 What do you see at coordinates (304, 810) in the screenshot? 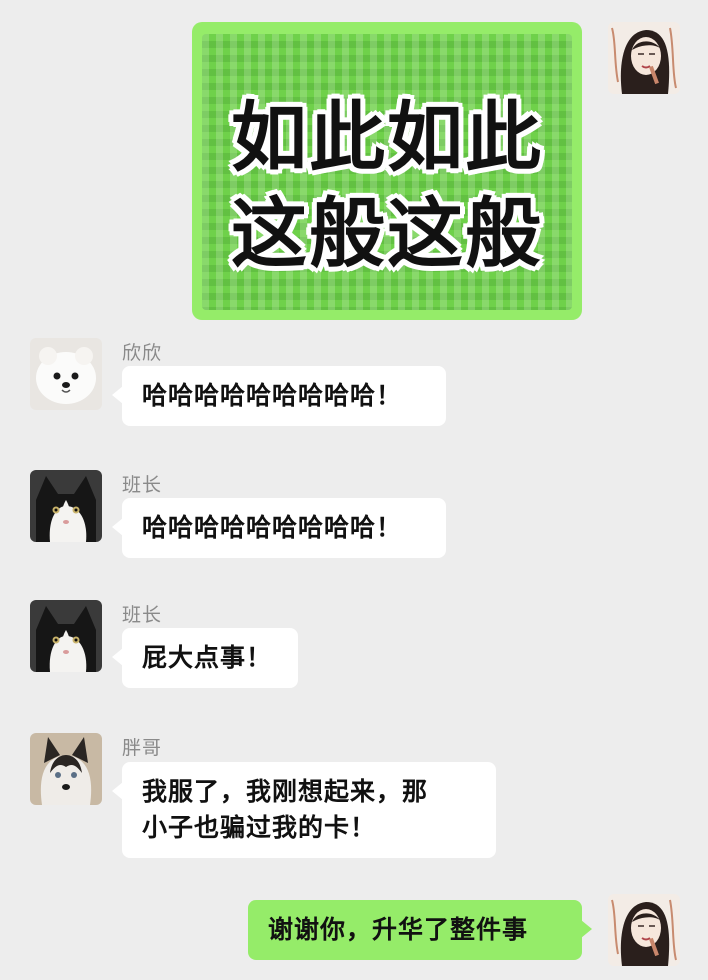
I see `message-bubble: 我服了，我刚想起来，那 小子也骗过我的卡！` at bounding box center [304, 810].